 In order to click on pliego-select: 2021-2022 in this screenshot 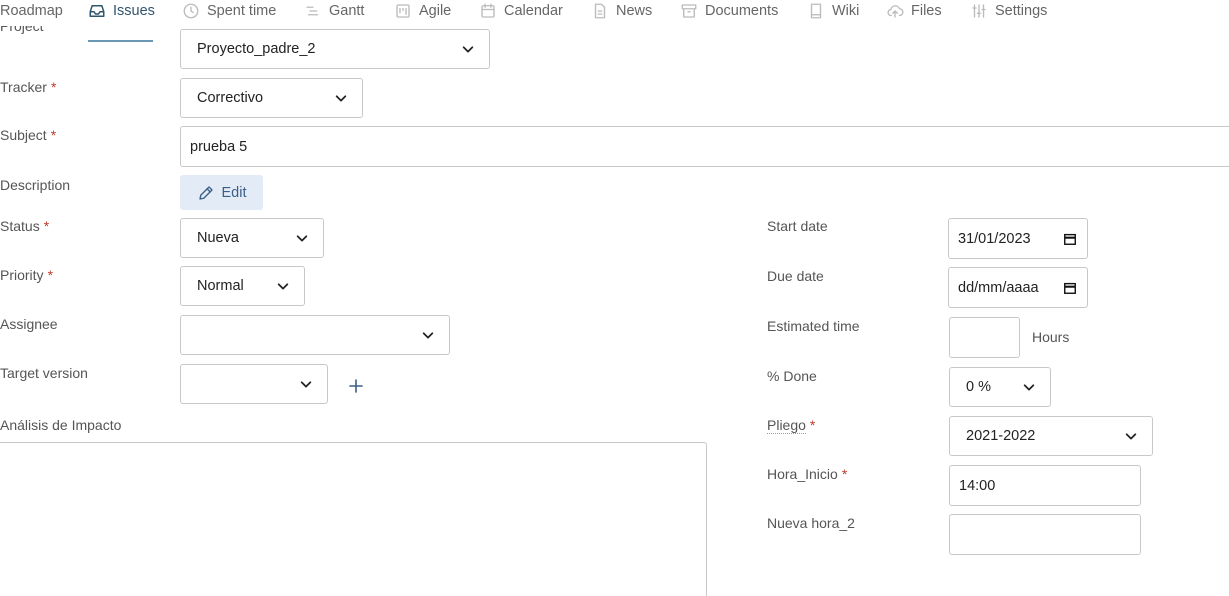, I will do `click(1051, 436)`.